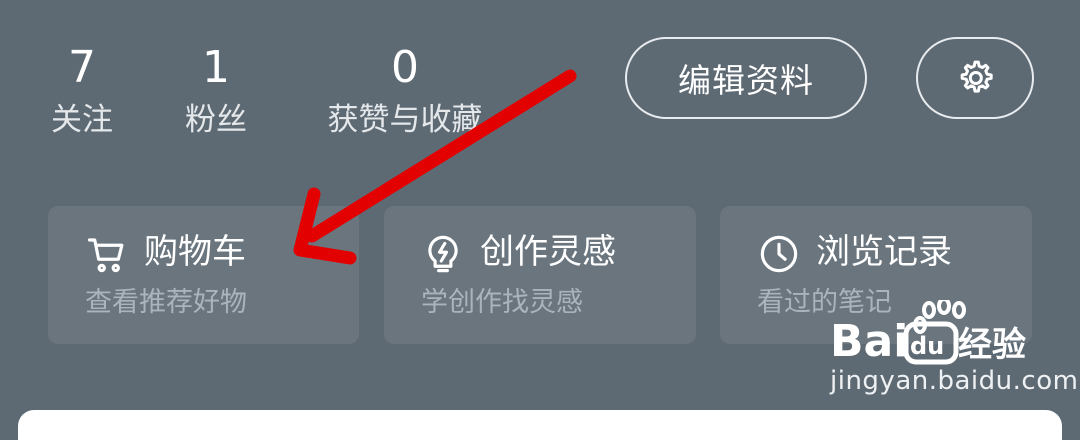 This screenshot has height=440, width=1080. What do you see at coordinates (869, 341) in the screenshot?
I see `svg-text: Bai` at bounding box center [869, 341].